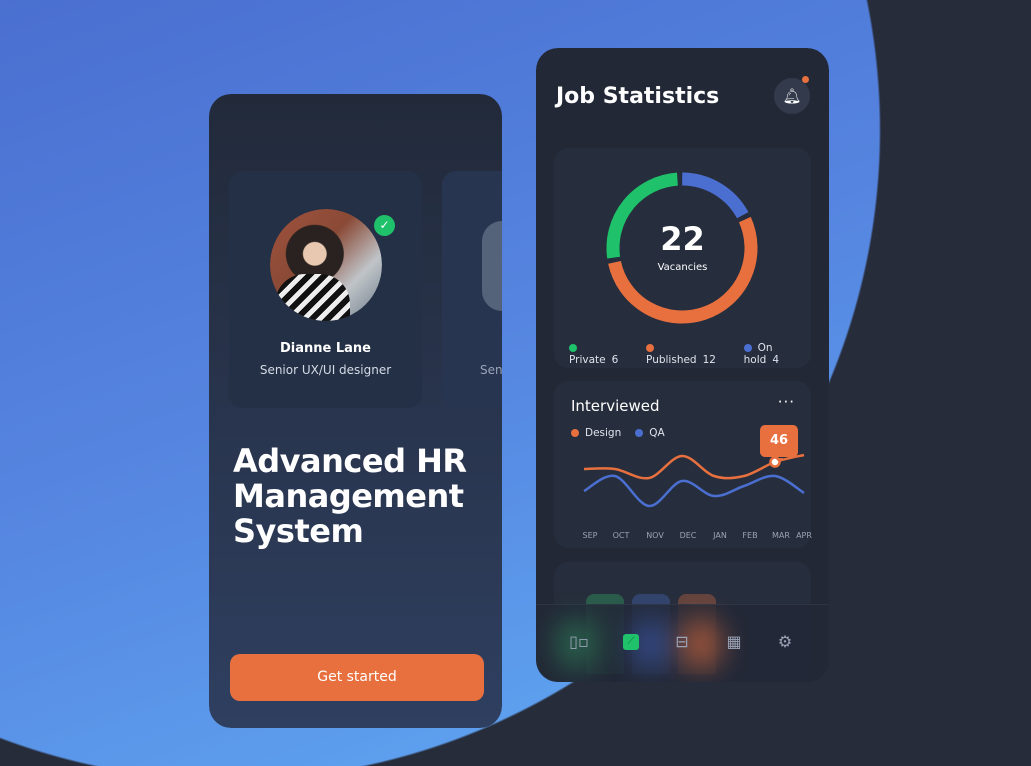 The width and height of the screenshot is (1031, 766). What do you see at coordinates (621, 535) in the screenshot?
I see `x-tick-label: OCT` at bounding box center [621, 535].